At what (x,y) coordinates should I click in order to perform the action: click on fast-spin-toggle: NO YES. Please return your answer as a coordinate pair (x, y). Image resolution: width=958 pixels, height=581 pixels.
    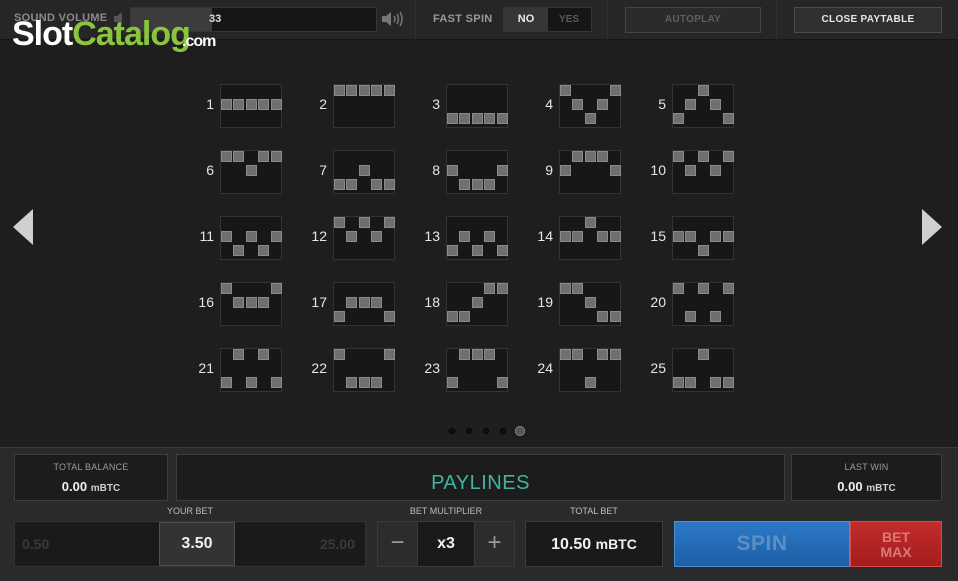
    Looking at the image, I should click on (547, 19).